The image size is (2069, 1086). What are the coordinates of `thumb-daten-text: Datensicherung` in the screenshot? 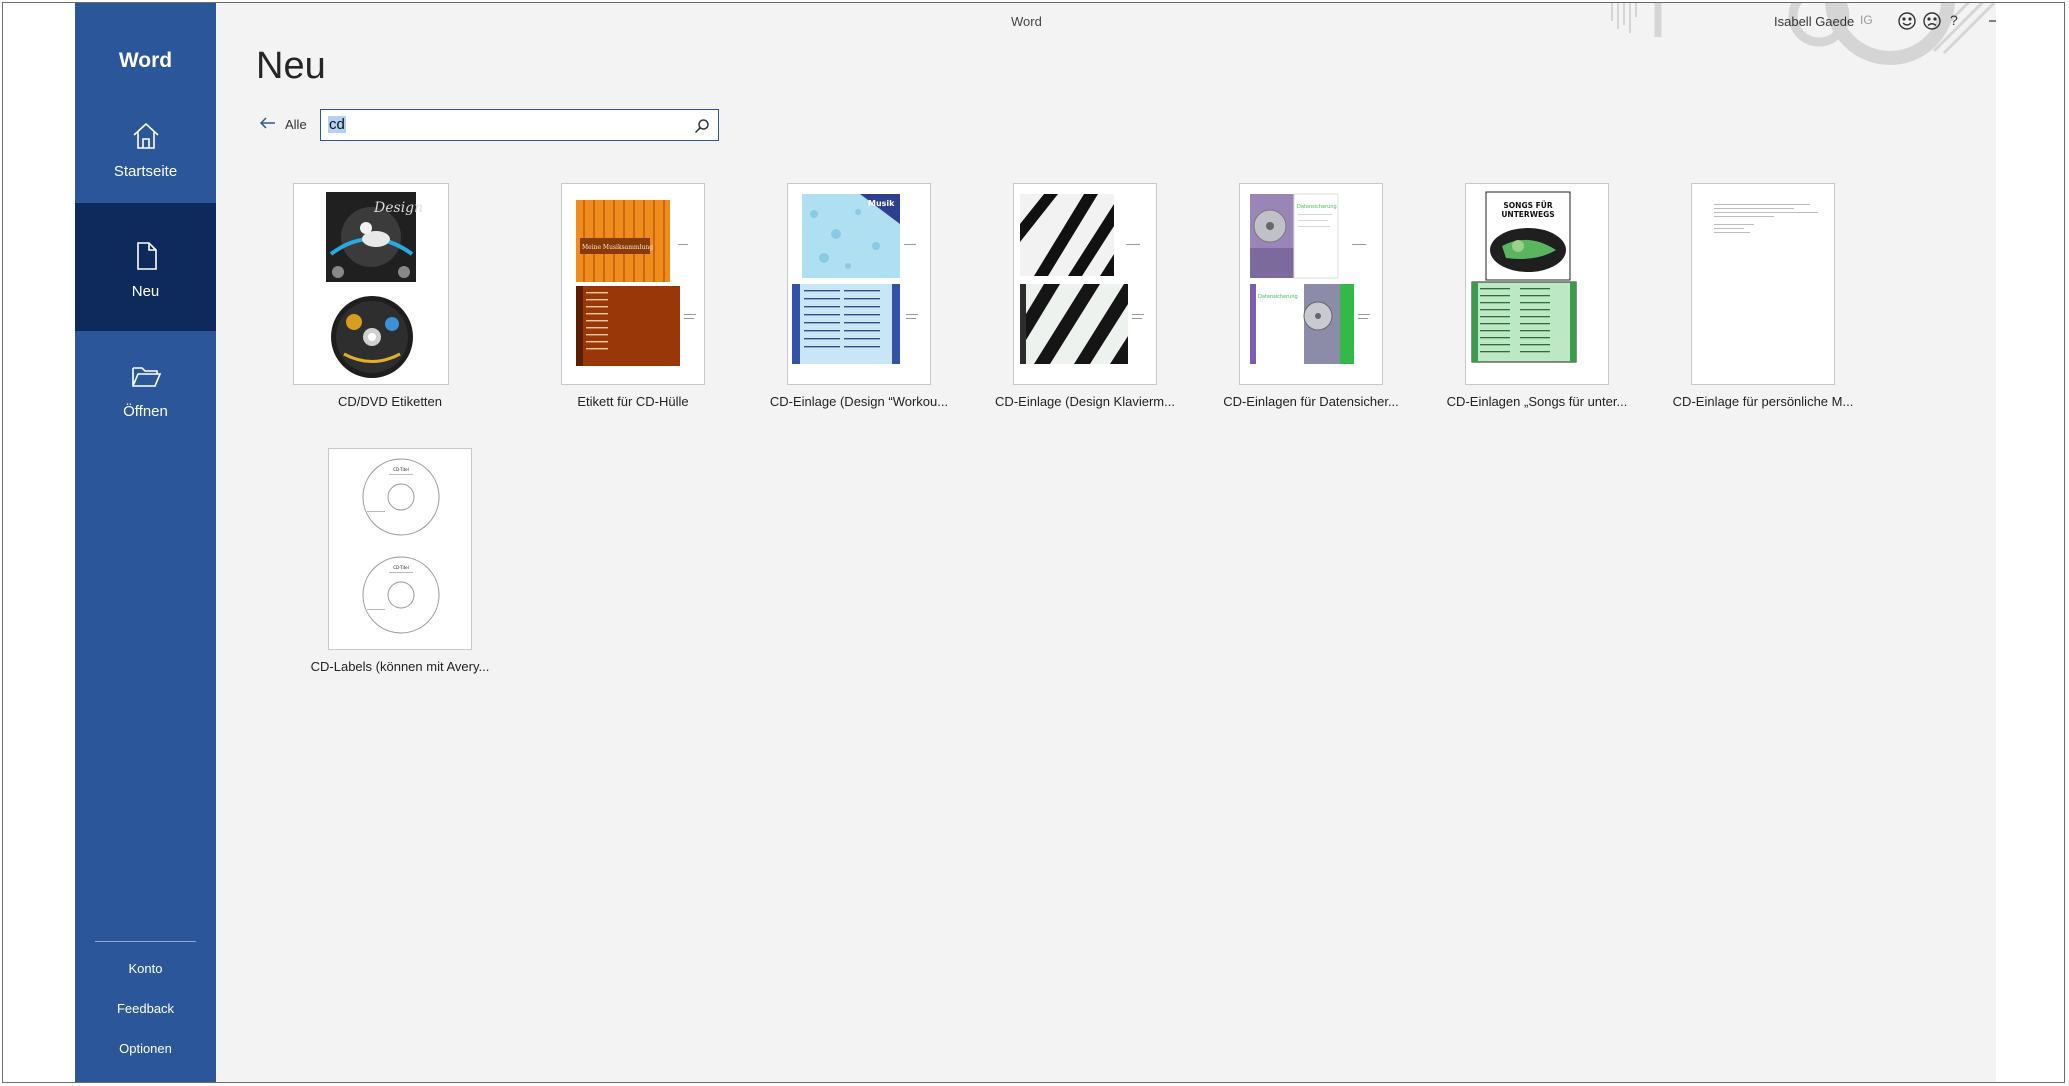 It's located at (1317, 207).